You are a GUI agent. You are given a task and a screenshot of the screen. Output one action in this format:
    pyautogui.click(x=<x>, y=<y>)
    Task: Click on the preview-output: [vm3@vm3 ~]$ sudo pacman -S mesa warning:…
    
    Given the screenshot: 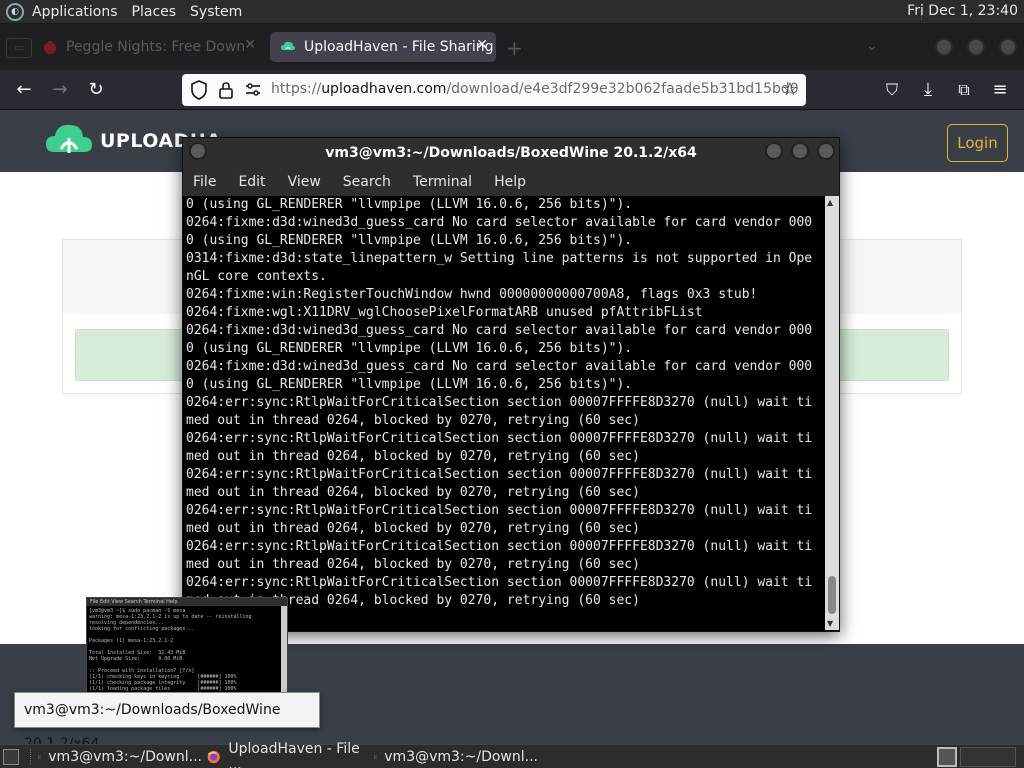 What is the action you would take?
    pyautogui.click(x=184, y=655)
    